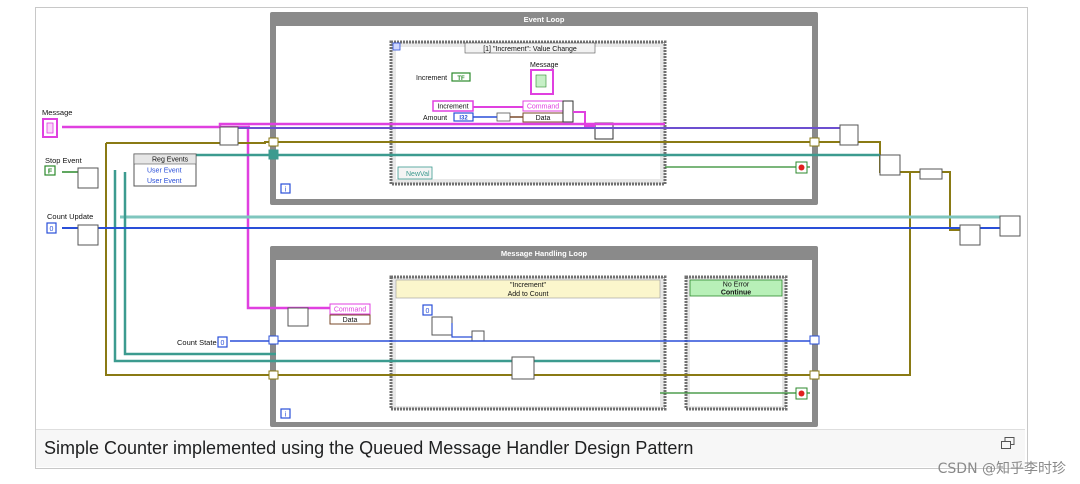 The width and height of the screenshot is (1080, 484). I want to click on case-selector: "Increment", so click(528, 285).